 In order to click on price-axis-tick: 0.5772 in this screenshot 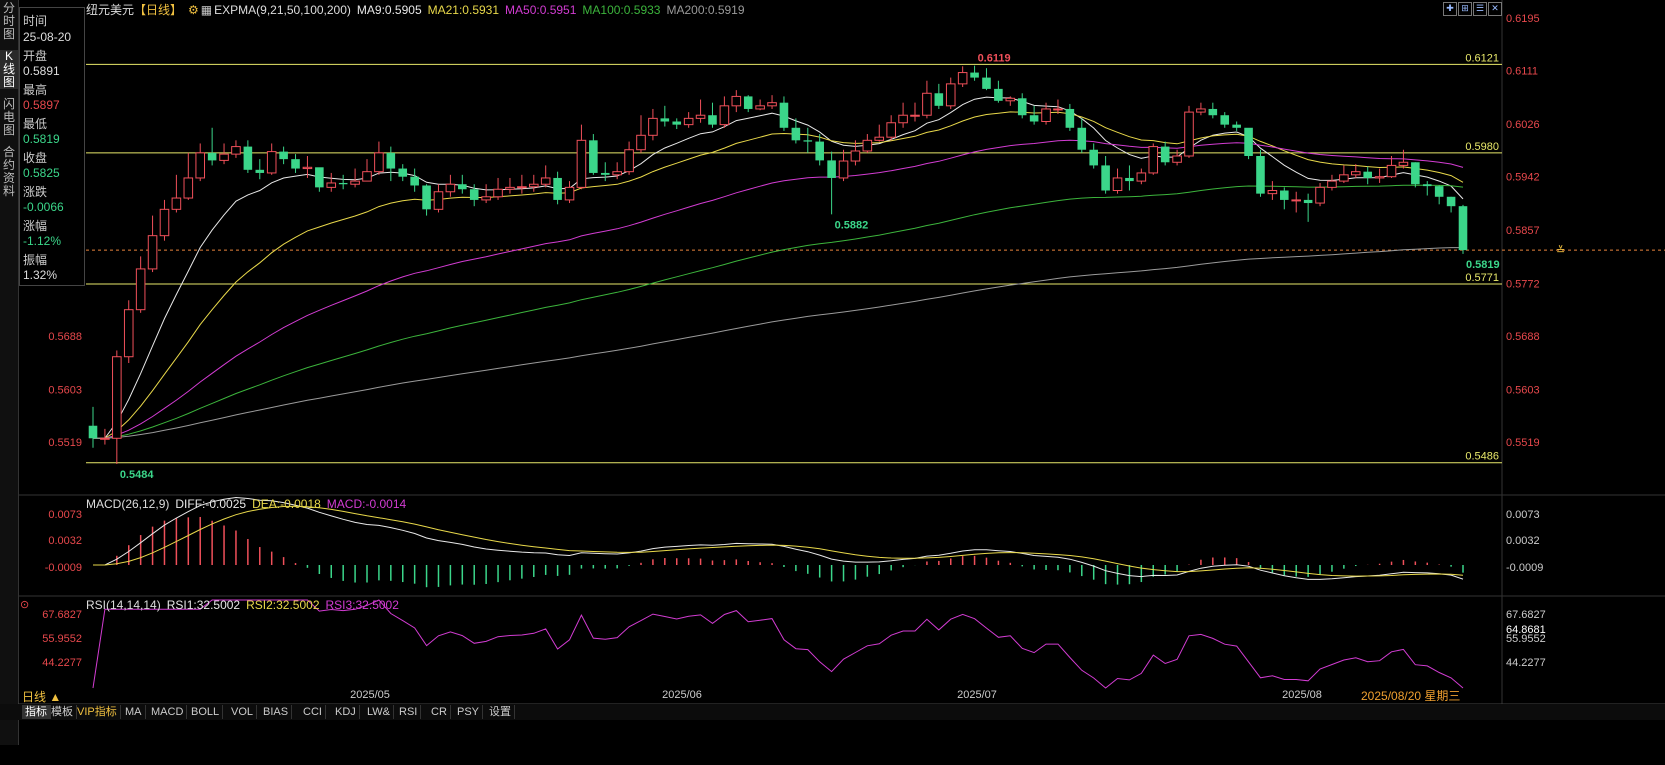, I will do `click(1523, 284)`.